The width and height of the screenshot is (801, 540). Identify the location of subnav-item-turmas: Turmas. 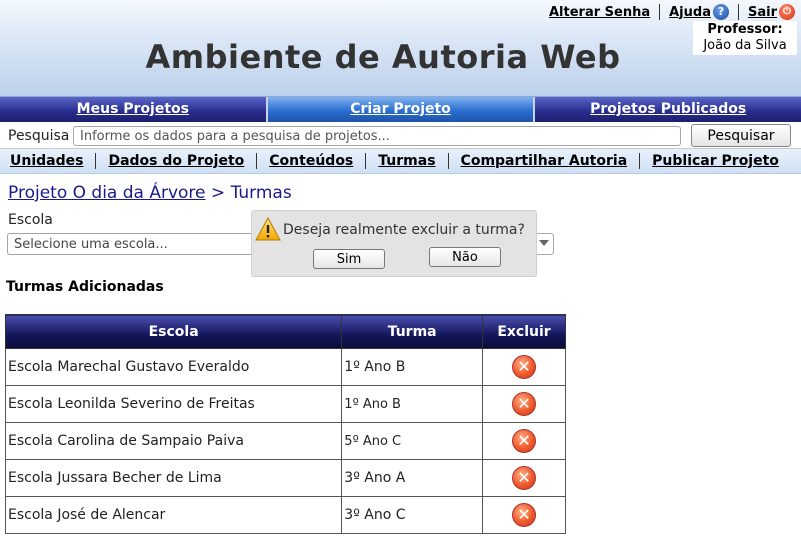
(407, 161).